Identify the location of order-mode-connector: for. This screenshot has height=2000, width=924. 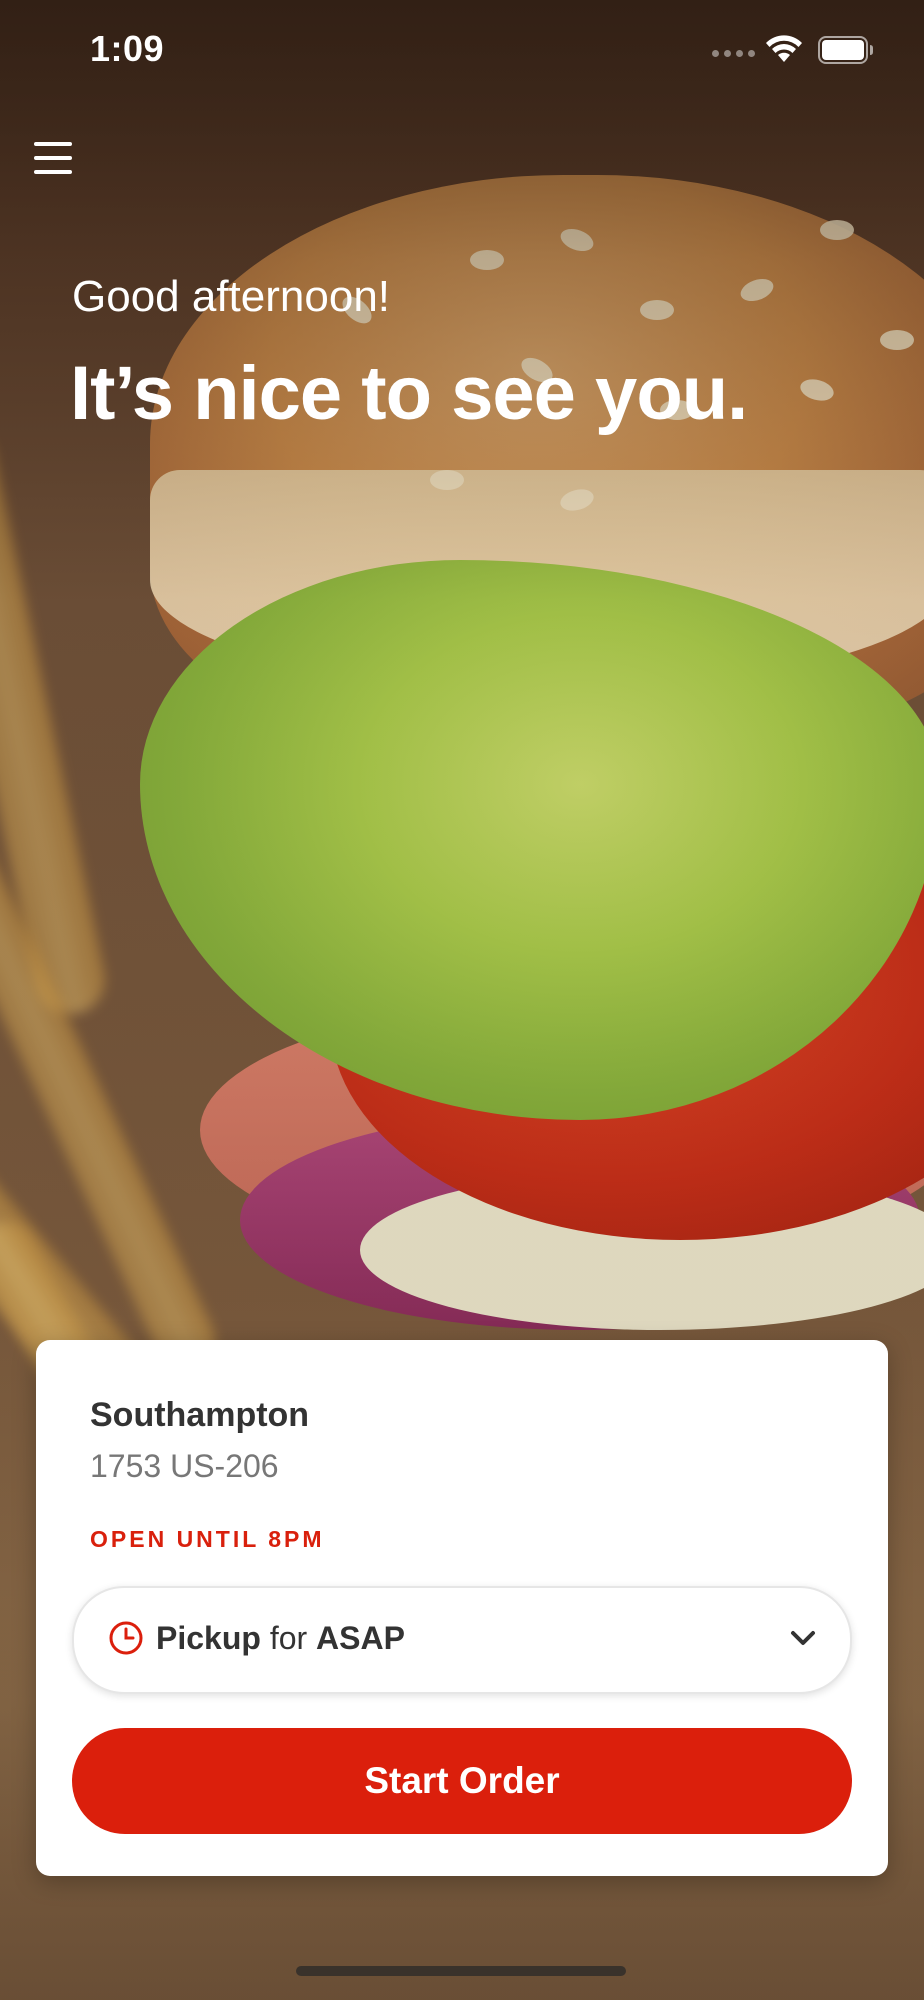
(288, 1638).